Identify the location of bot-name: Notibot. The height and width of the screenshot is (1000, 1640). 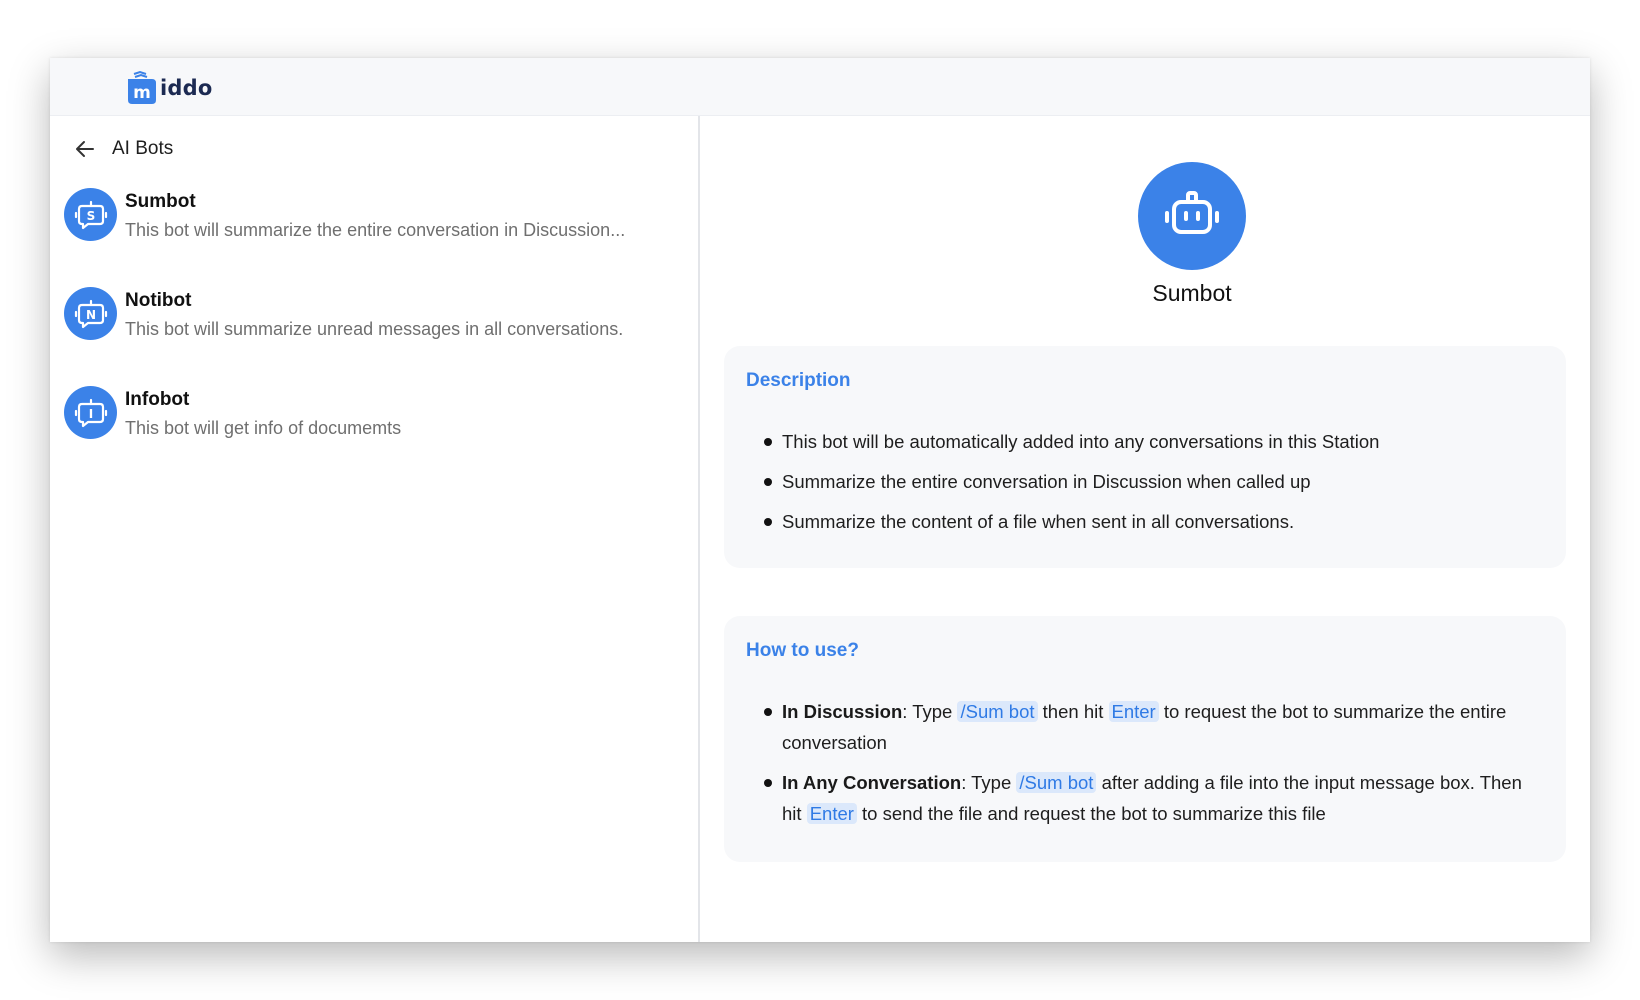
(158, 300).